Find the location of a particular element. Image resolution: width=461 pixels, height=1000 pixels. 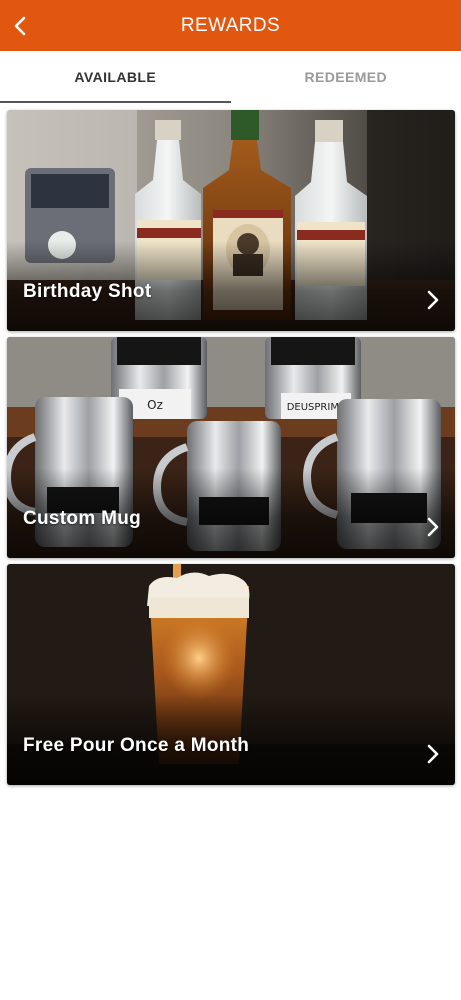

back-button is located at coordinates (20, 25).